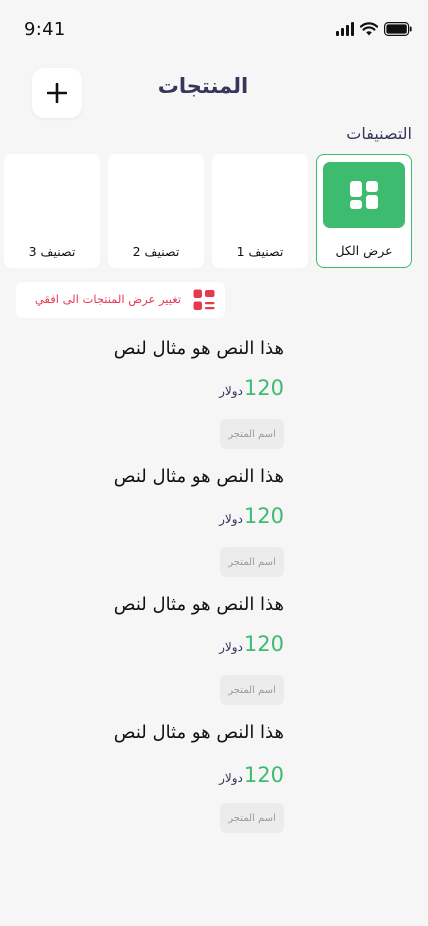  What do you see at coordinates (364, 250) in the screenshot?
I see `category-label: عرض الكل` at bounding box center [364, 250].